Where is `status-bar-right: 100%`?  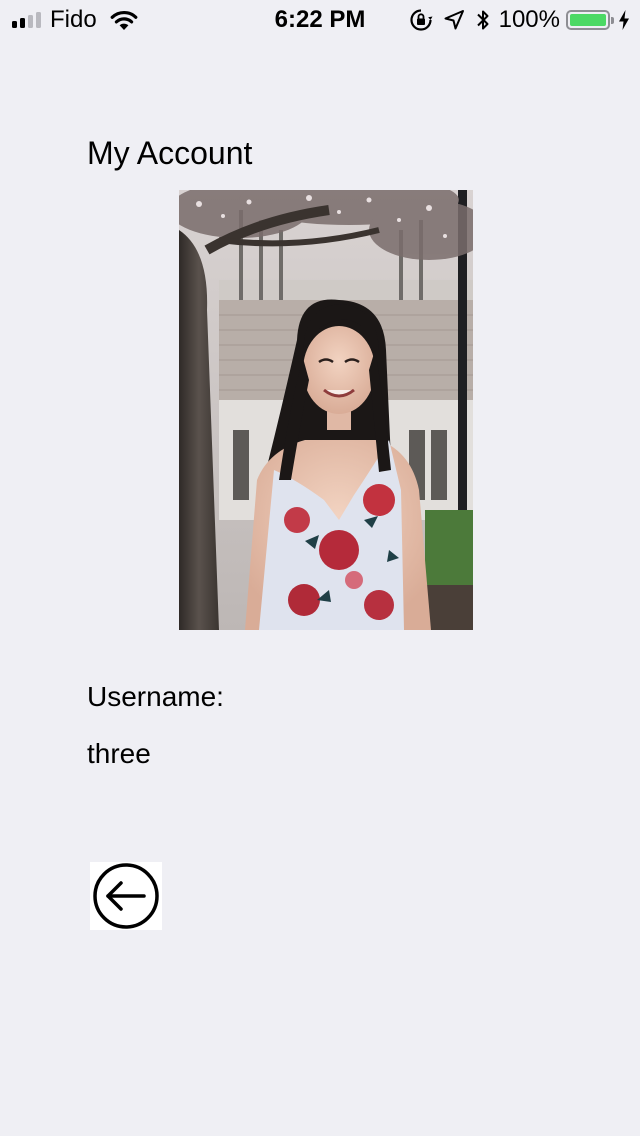
status-bar-right: 100% is located at coordinates (519, 20).